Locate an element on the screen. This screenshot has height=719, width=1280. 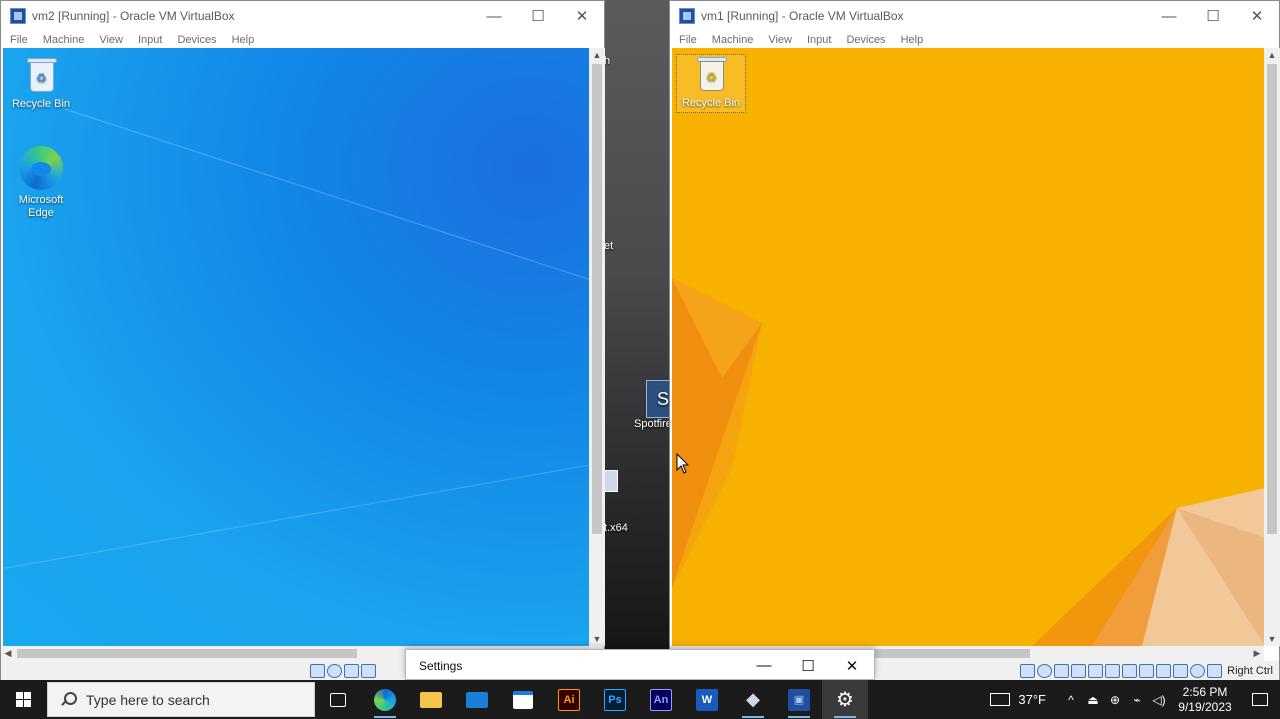
edge-shortcut: Microsoft Edge is located at coordinates (41, 183).